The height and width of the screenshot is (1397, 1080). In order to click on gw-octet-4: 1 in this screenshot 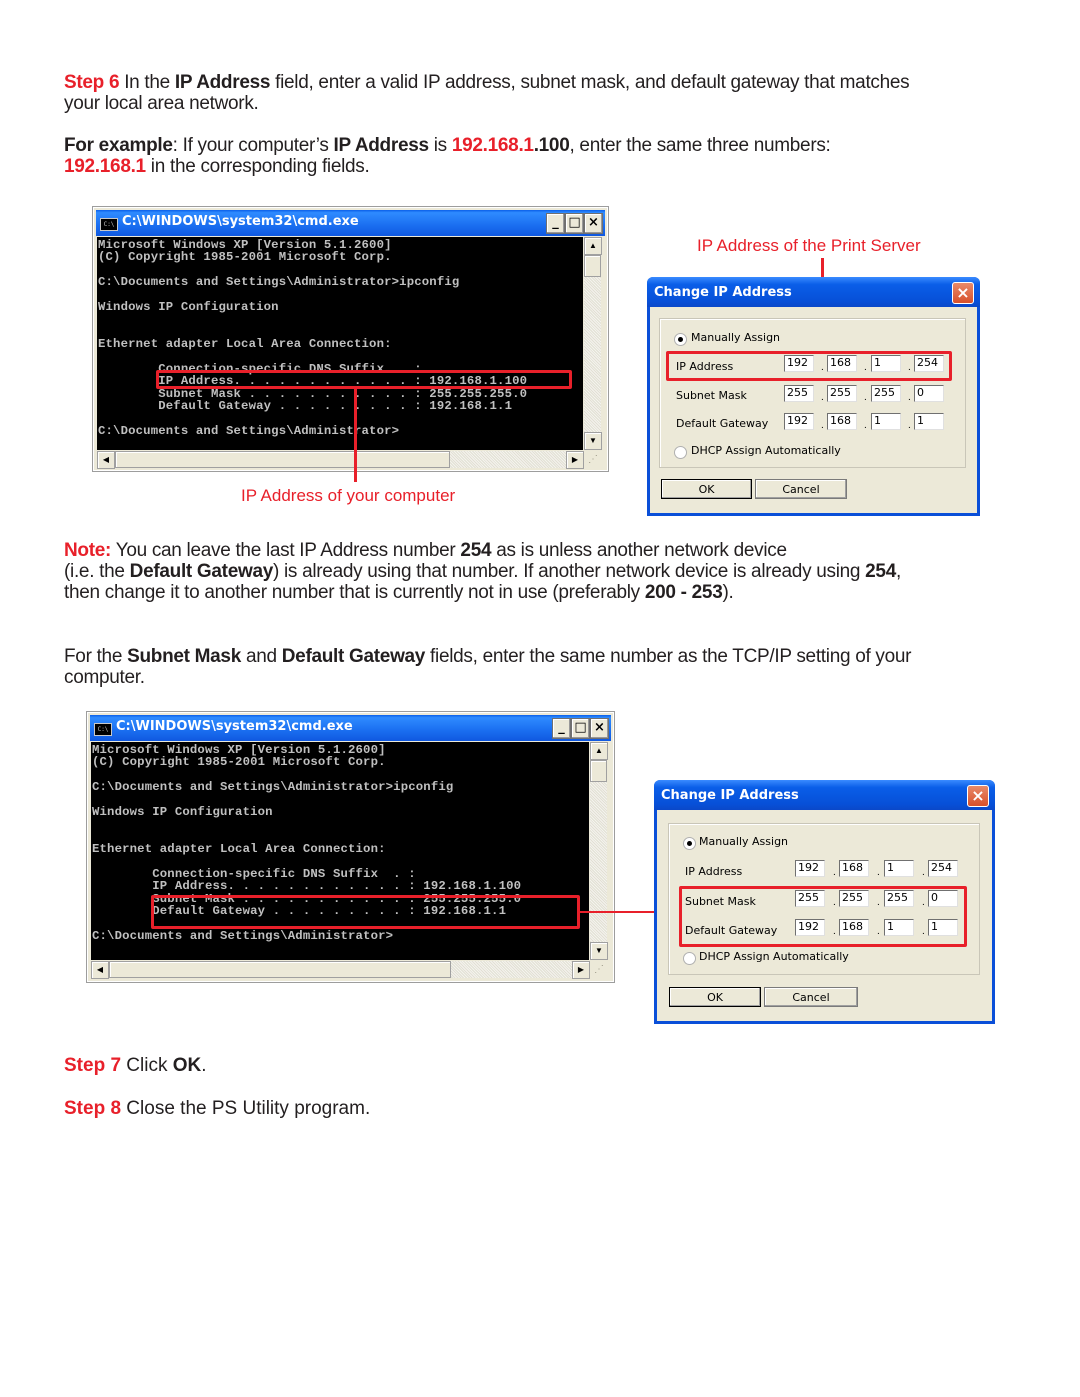, I will do `click(929, 421)`.